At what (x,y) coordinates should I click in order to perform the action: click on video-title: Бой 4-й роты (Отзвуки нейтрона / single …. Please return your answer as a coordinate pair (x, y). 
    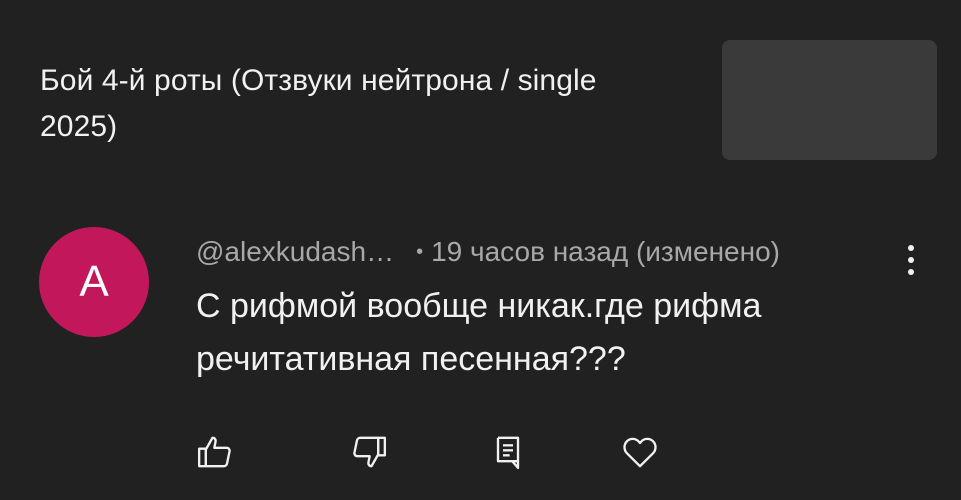
    Looking at the image, I should click on (360, 104).